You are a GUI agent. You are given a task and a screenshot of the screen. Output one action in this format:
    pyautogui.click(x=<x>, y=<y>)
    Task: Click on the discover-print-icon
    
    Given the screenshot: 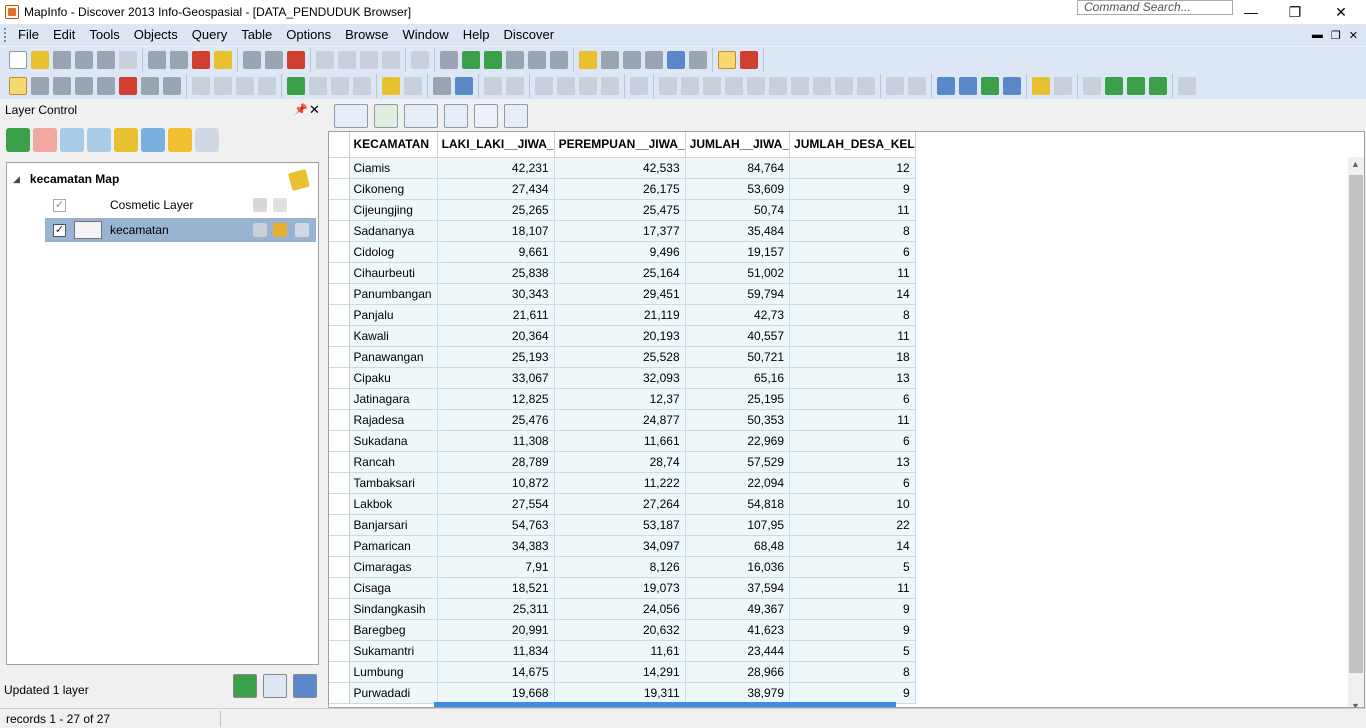 What is the action you would take?
    pyautogui.click(x=1063, y=86)
    